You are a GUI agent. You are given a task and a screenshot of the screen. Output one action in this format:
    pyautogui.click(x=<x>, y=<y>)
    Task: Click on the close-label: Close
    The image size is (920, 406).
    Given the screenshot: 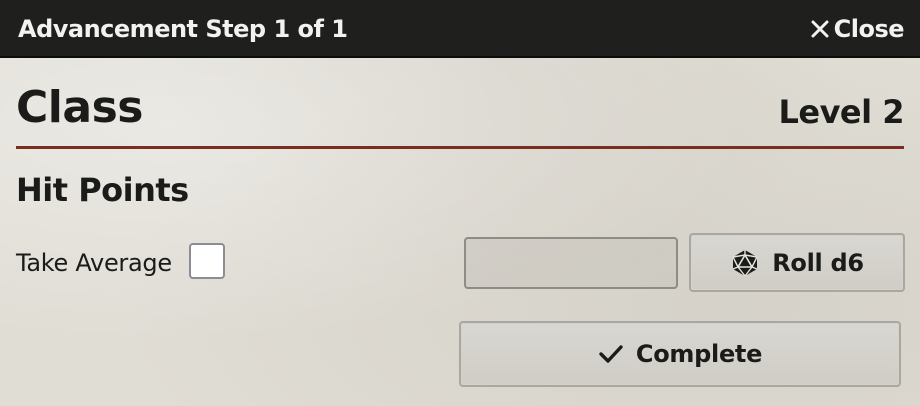 What is the action you would take?
    pyautogui.click(x=869, y=29)
    